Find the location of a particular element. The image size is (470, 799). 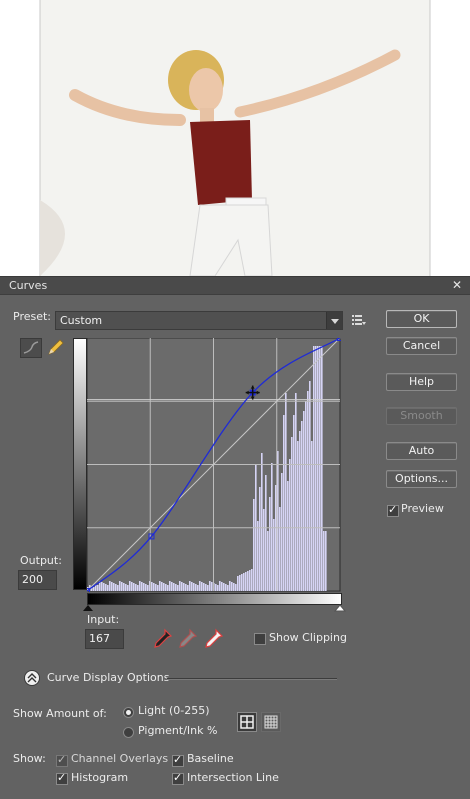

curve-tool-icon is located at coordinates (31, 348).